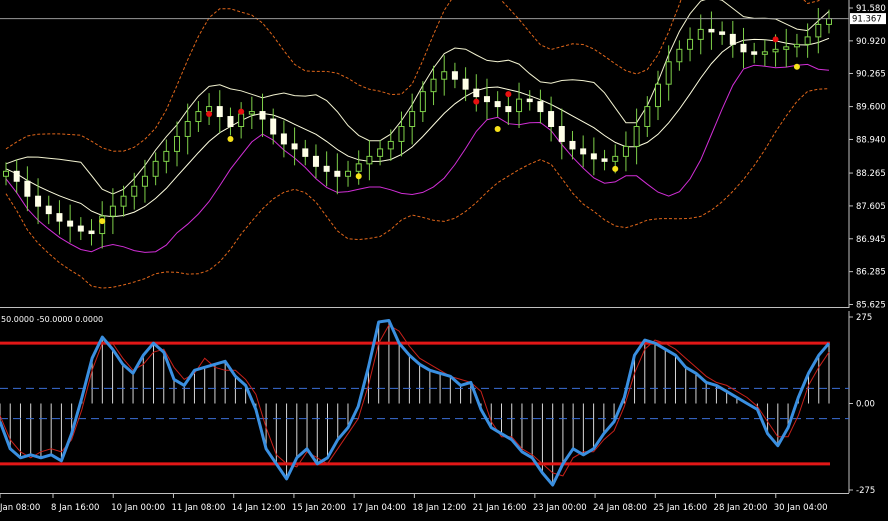 This screenshot has height=521, width=888. Describe the element at coordinates (871, 240) in the screenshot. I see `price-tick-label: 86.945` at that location.